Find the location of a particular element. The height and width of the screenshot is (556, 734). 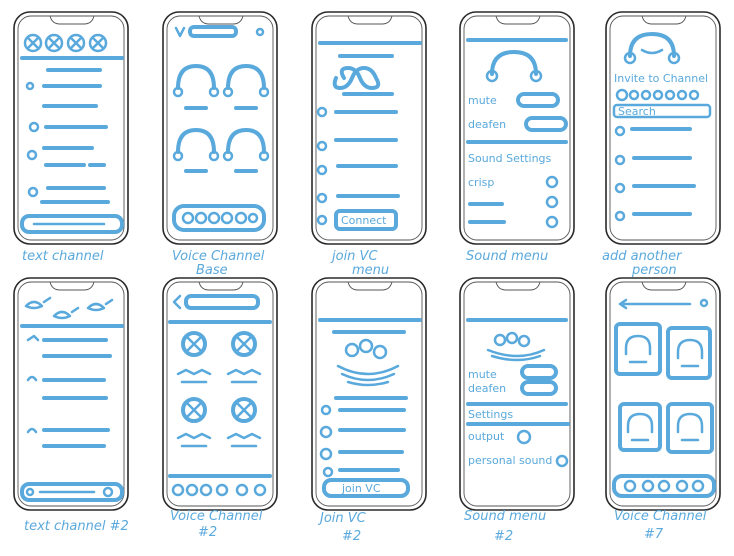

caption-join-vc-2b-2: #2 is located at coordinates (351, 536).